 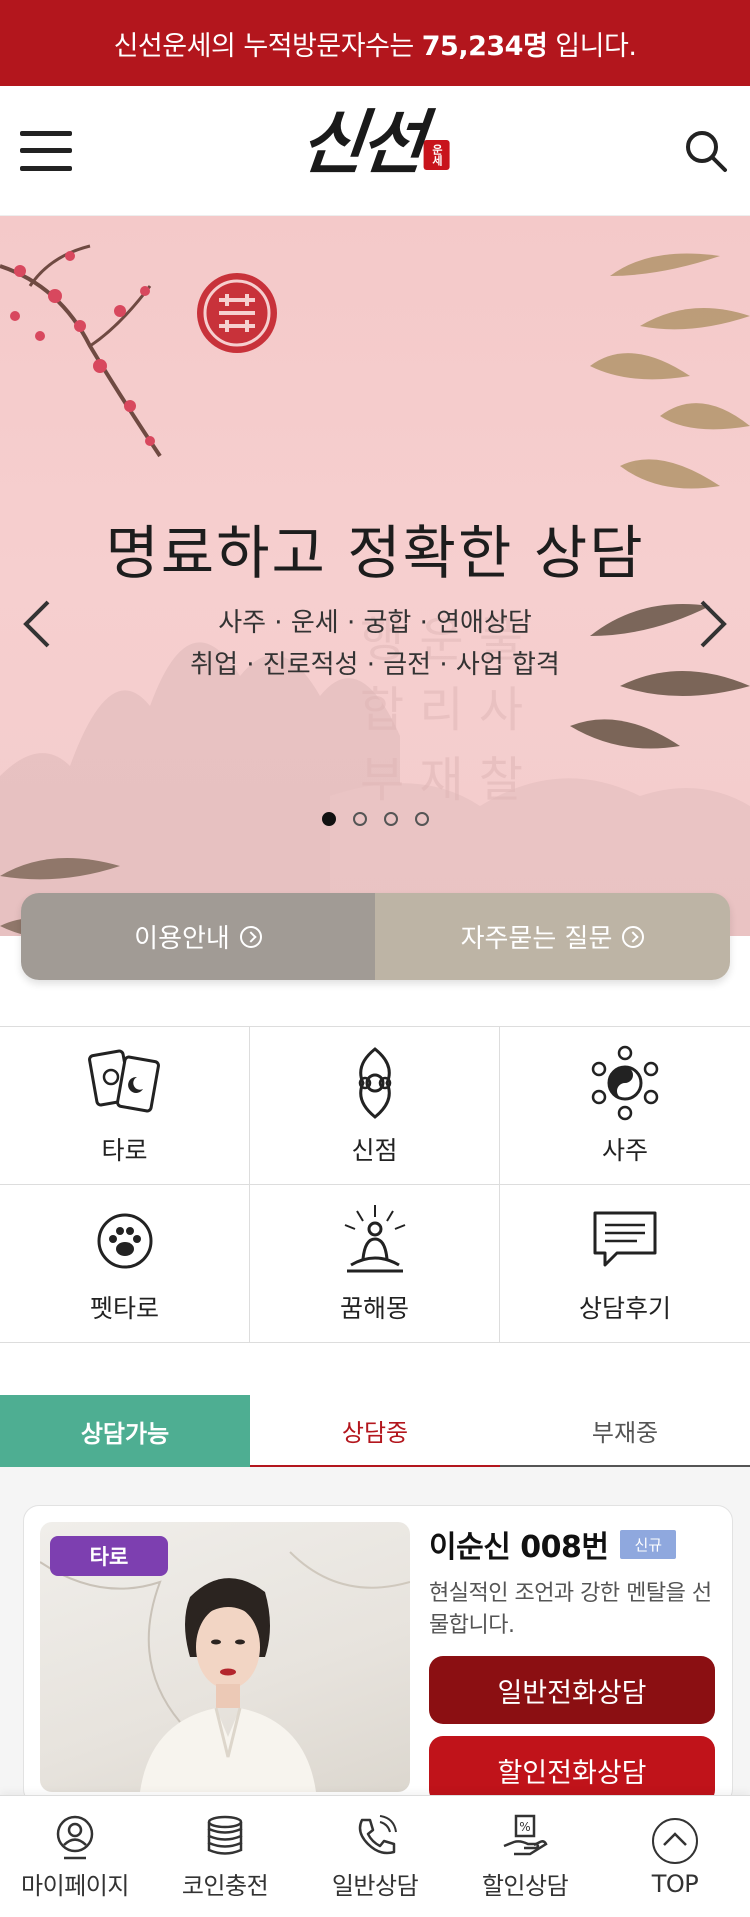 I want to click on category-label: 상담후기, so click(x=624, y=1308).